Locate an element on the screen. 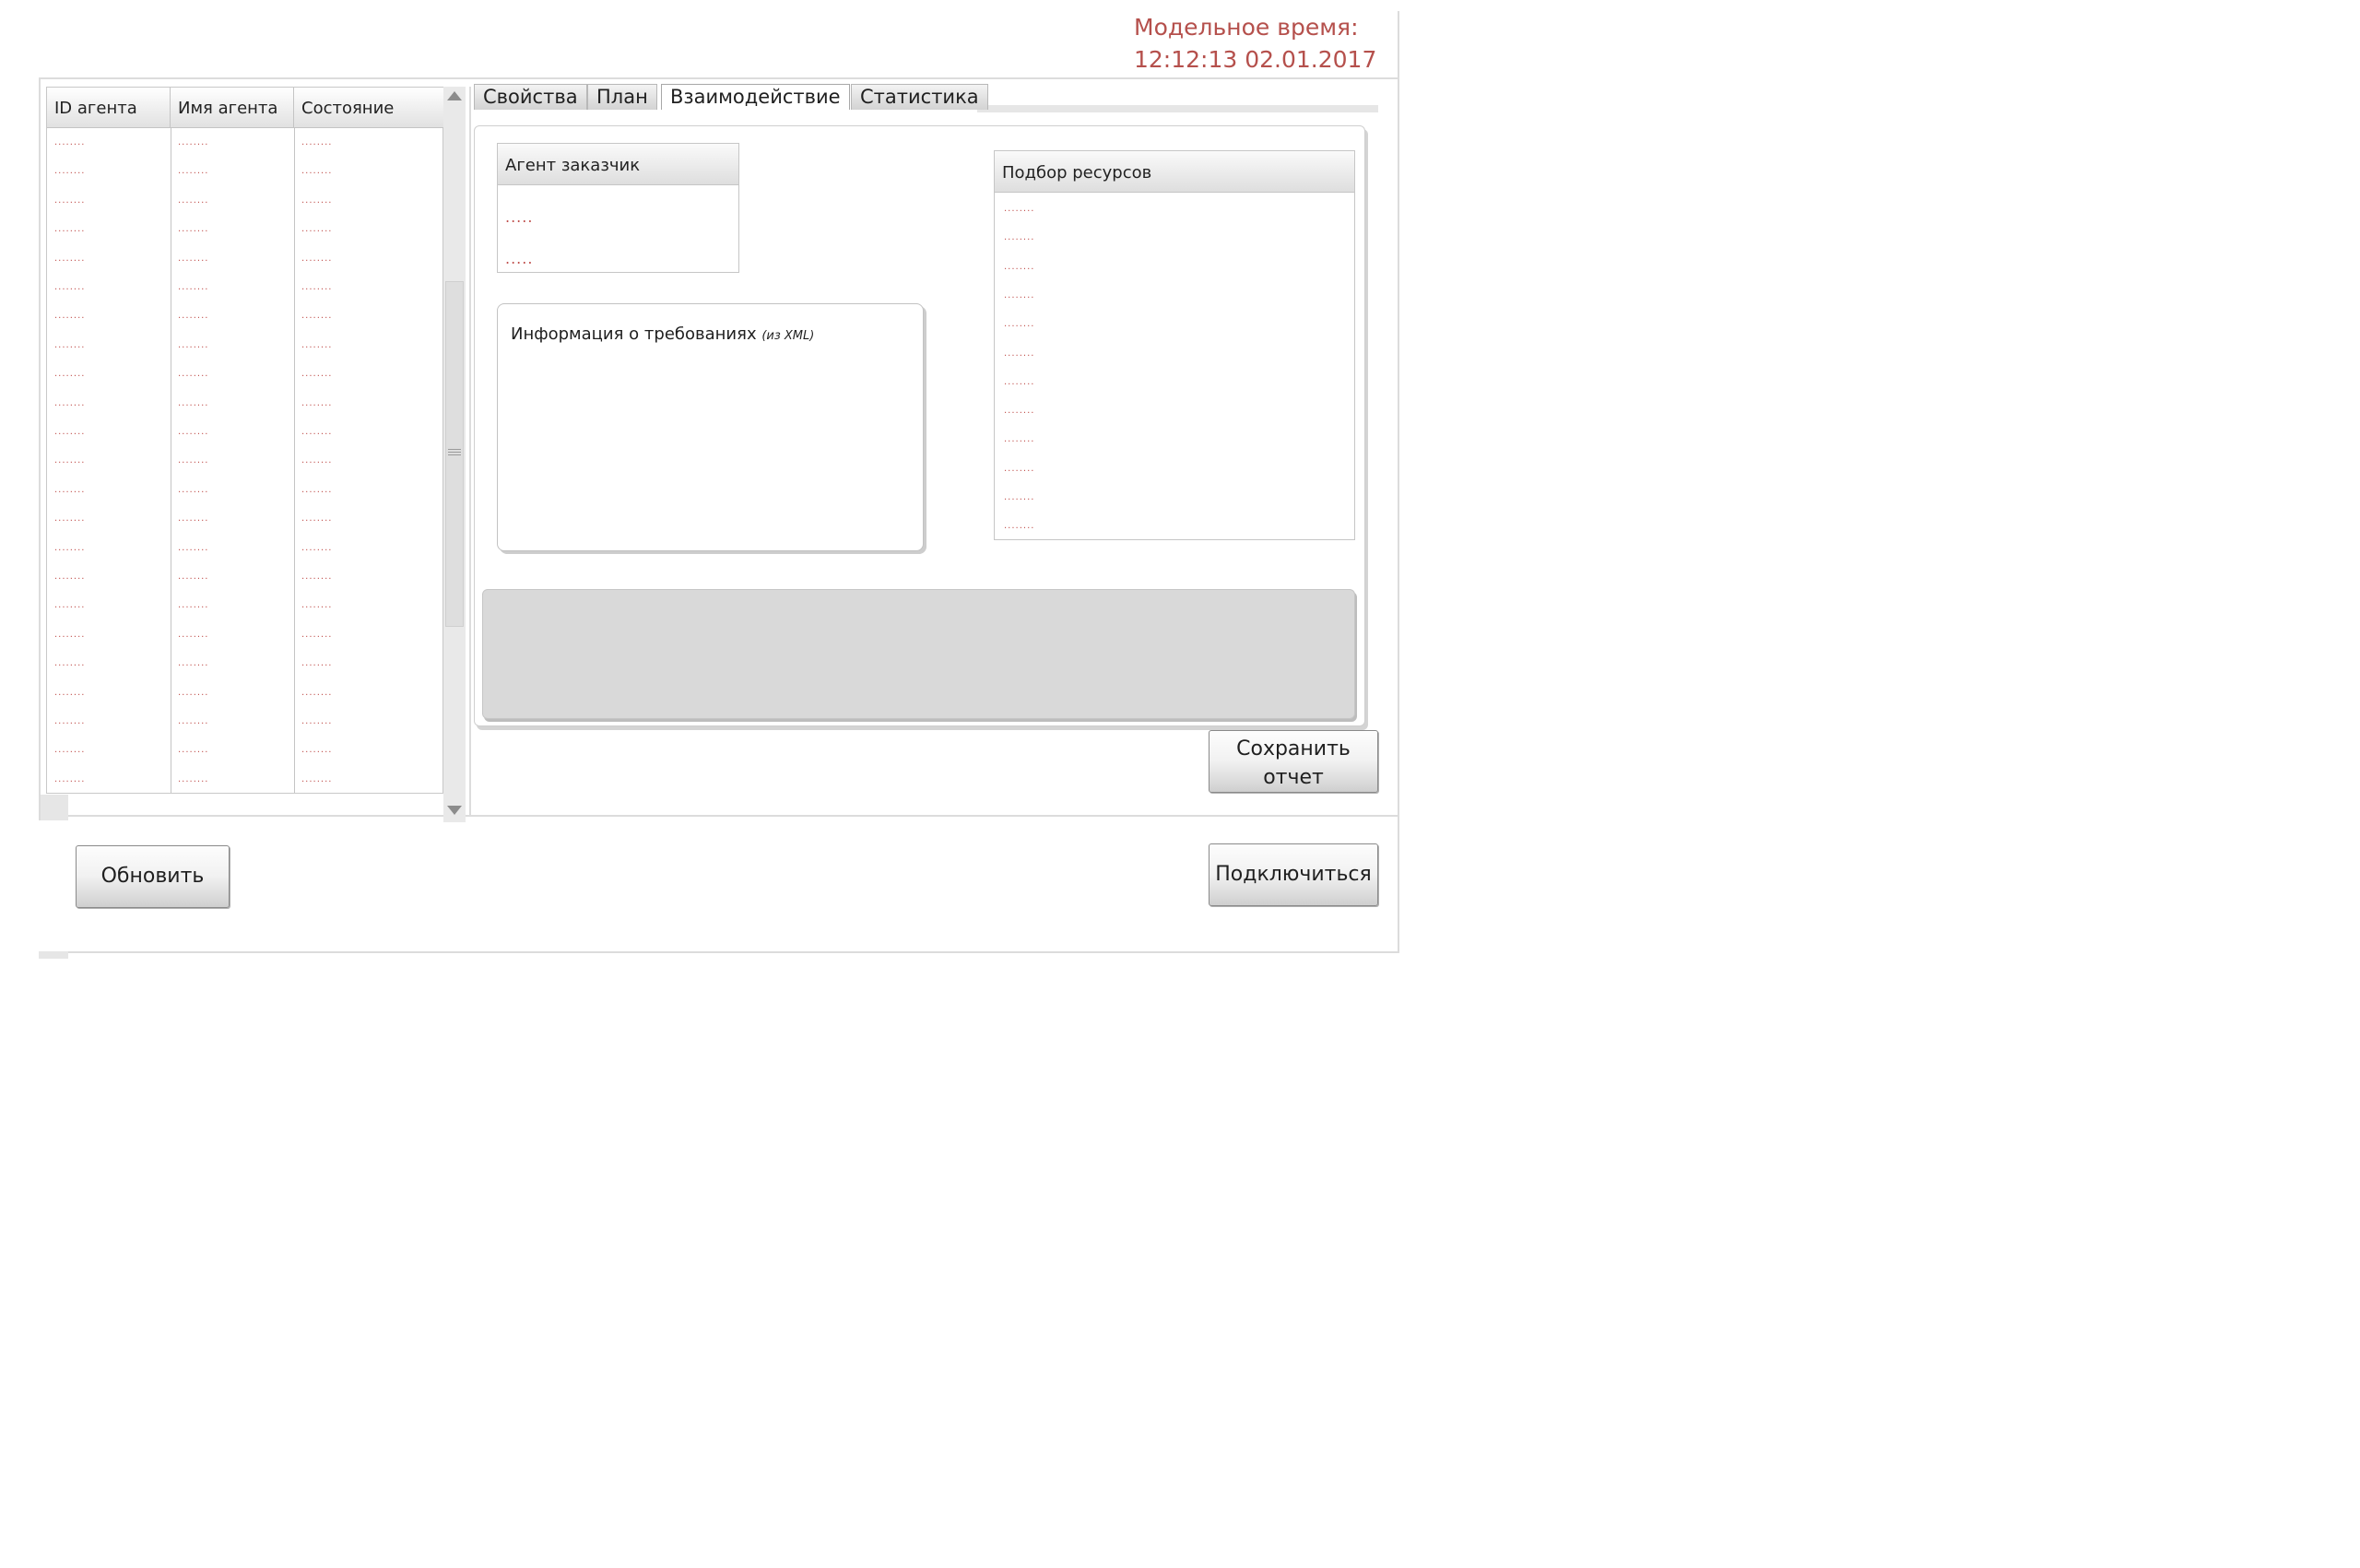 The height and width of the screenshot is (1568, 2360). frame-right-line is located at coordinates (1398, 481).